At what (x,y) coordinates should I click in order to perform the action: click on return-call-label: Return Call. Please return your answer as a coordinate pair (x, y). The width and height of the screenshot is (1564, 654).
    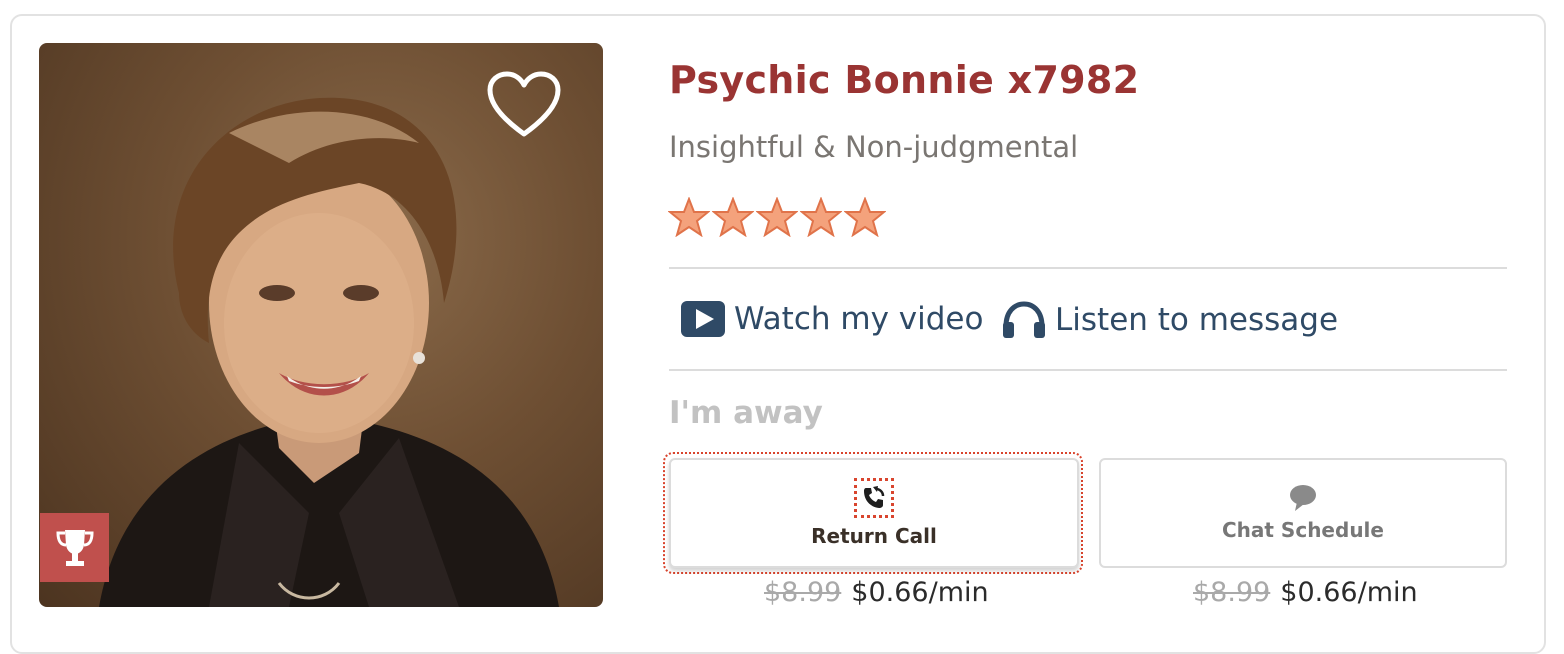
    Looking at the image, I should click on (874, 536).